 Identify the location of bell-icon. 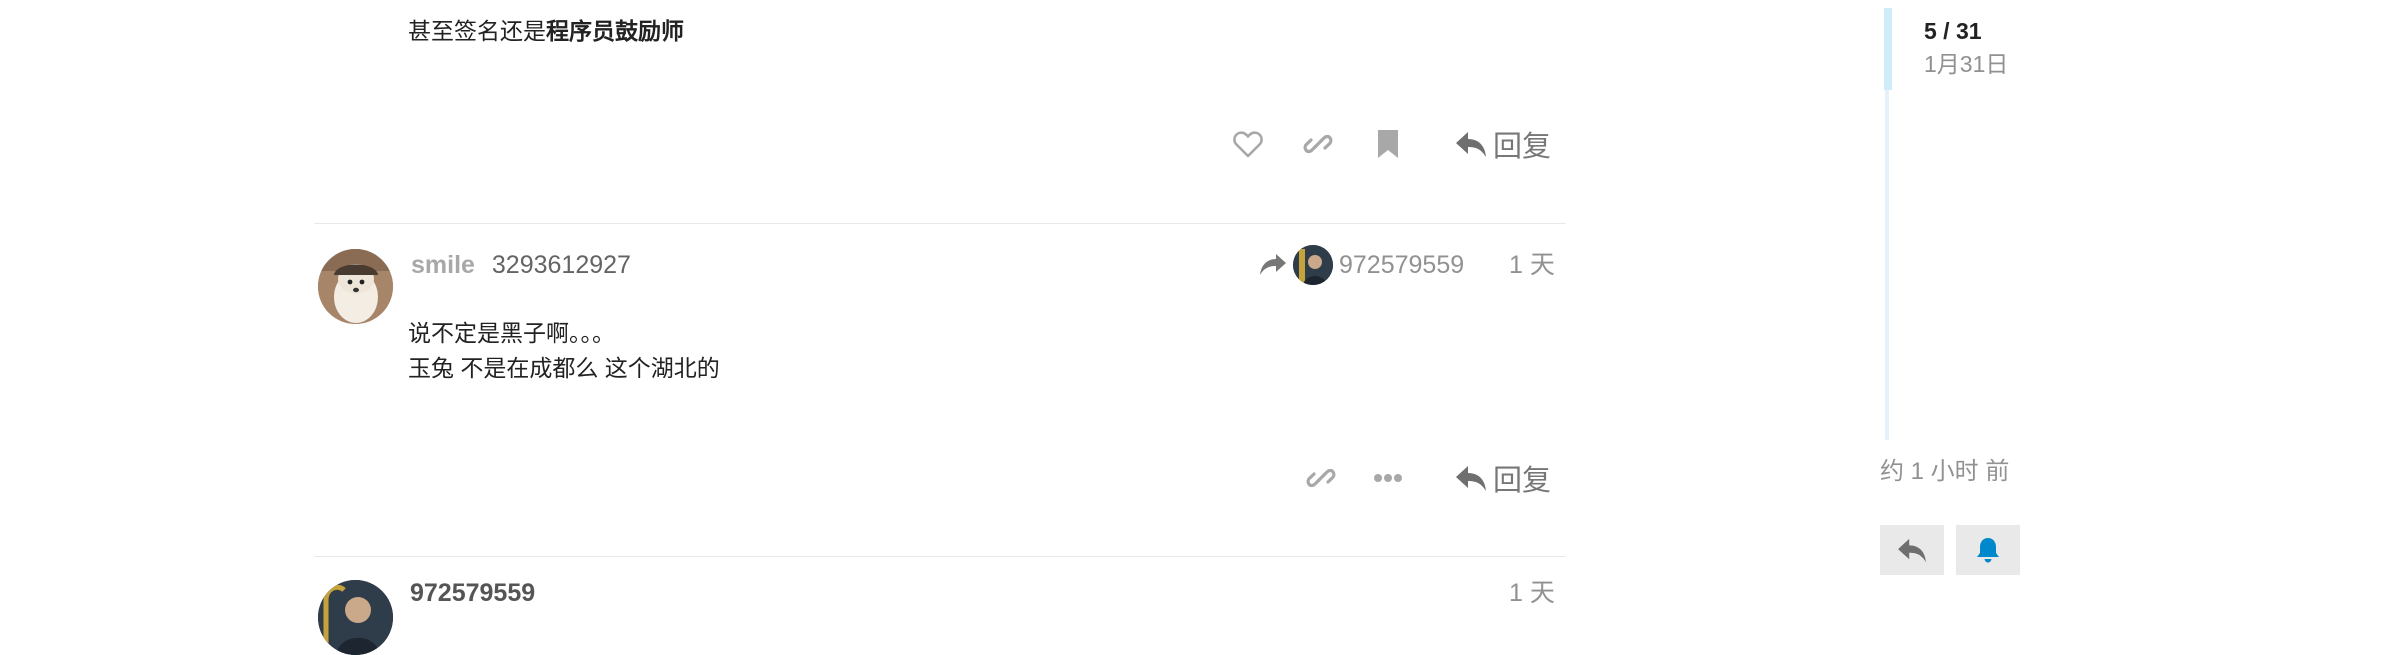
(1988, 550).